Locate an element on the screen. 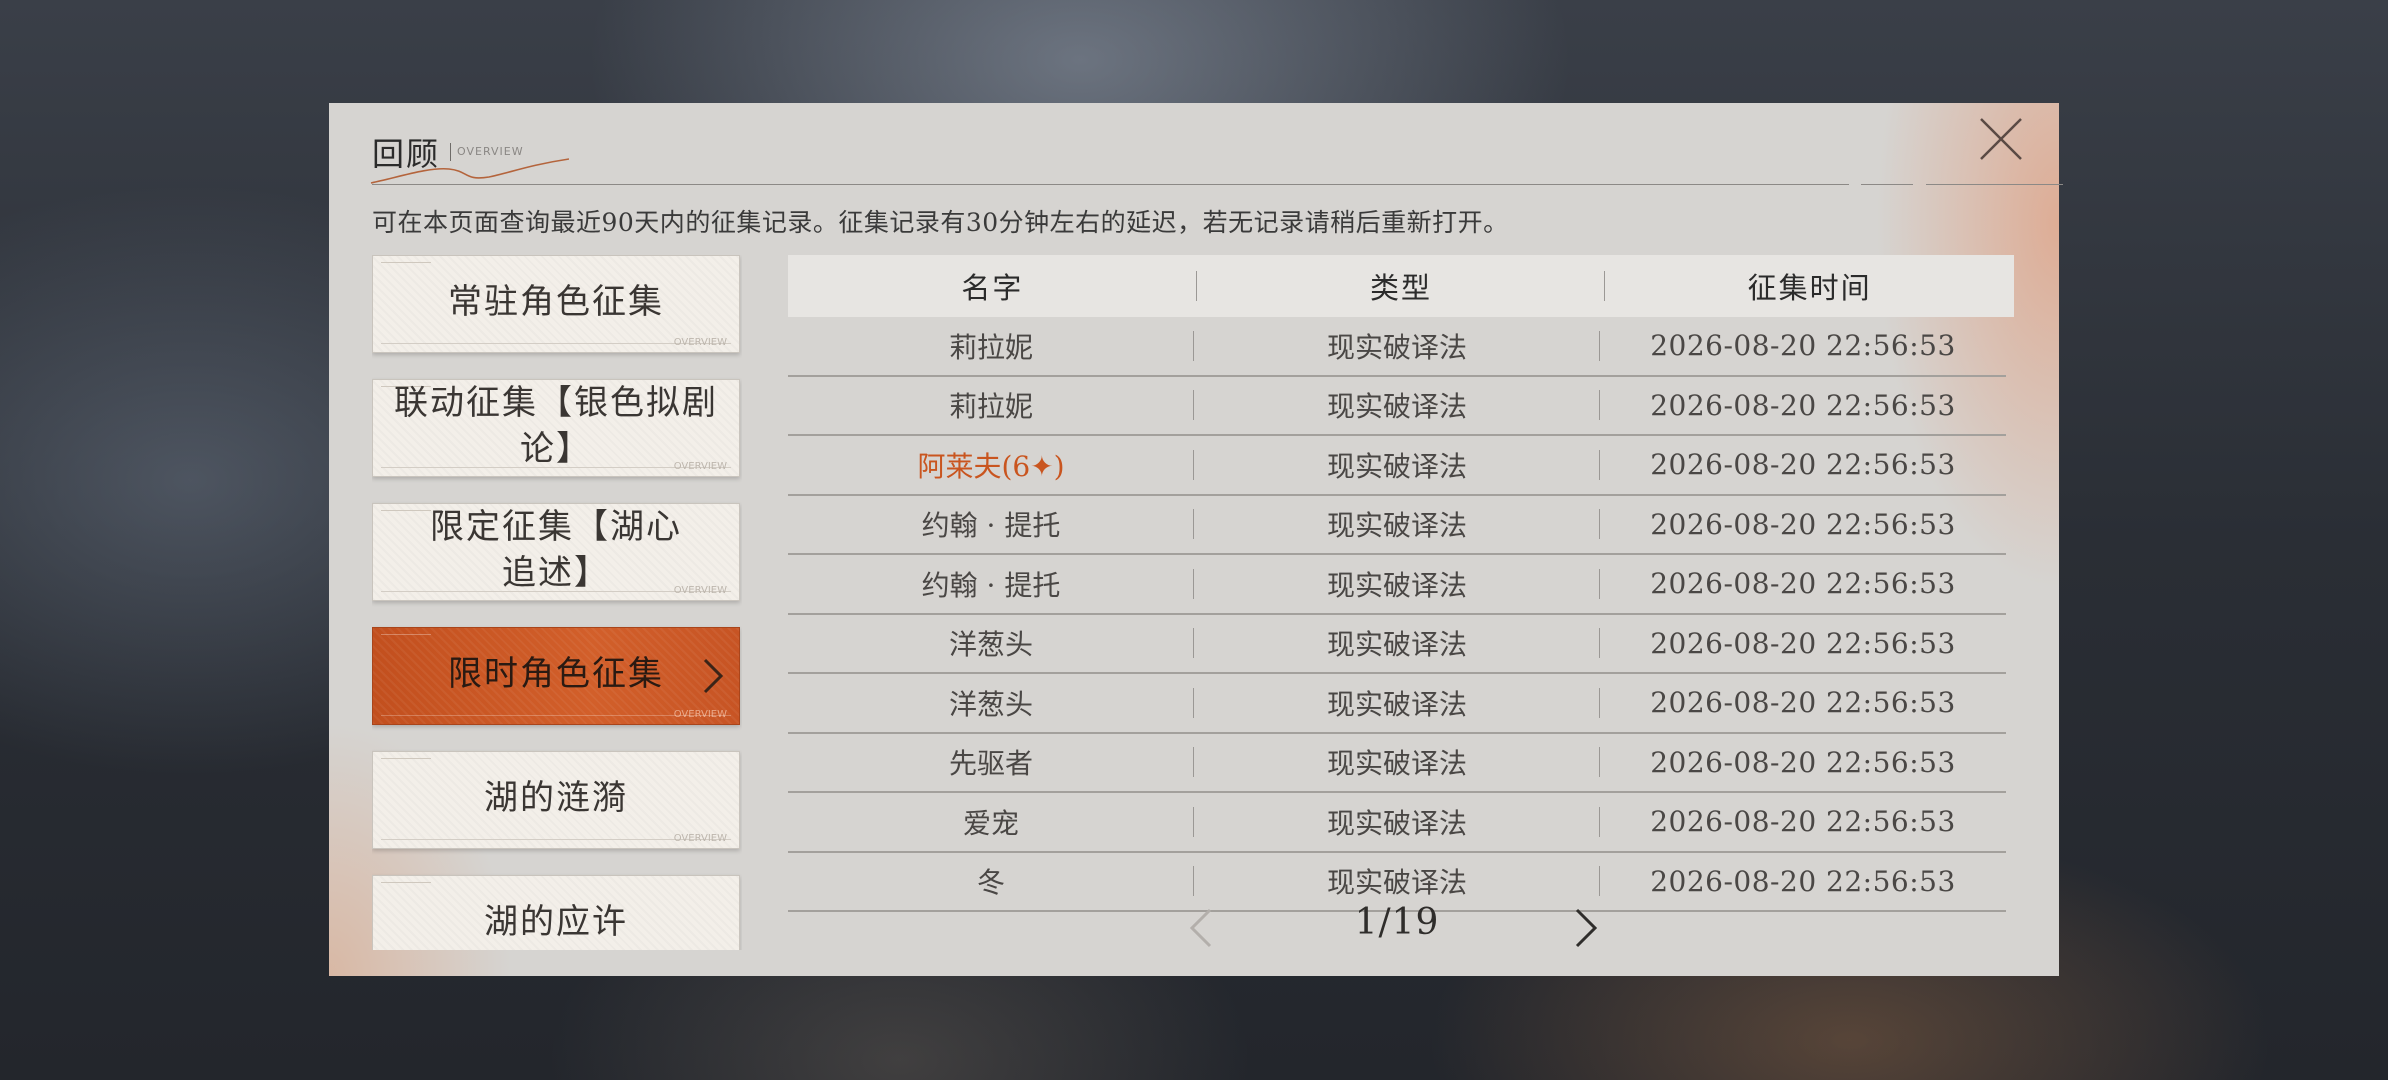 Image resolution: width=2388 pixels, height=1080 pixels. table-header: 名字 类型 征集时间 is located at coordinates (1401, 286).